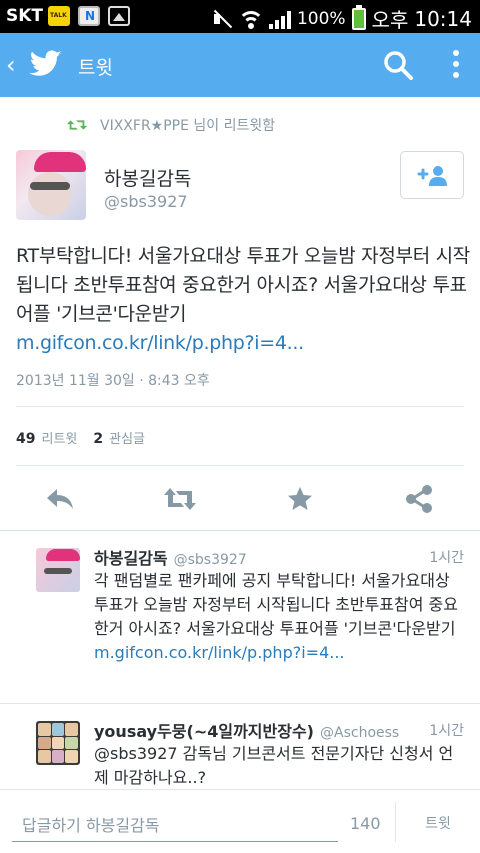 The image size is (480, 853). I want to click on chevron-left-icon: ‹, so click(15, 65).